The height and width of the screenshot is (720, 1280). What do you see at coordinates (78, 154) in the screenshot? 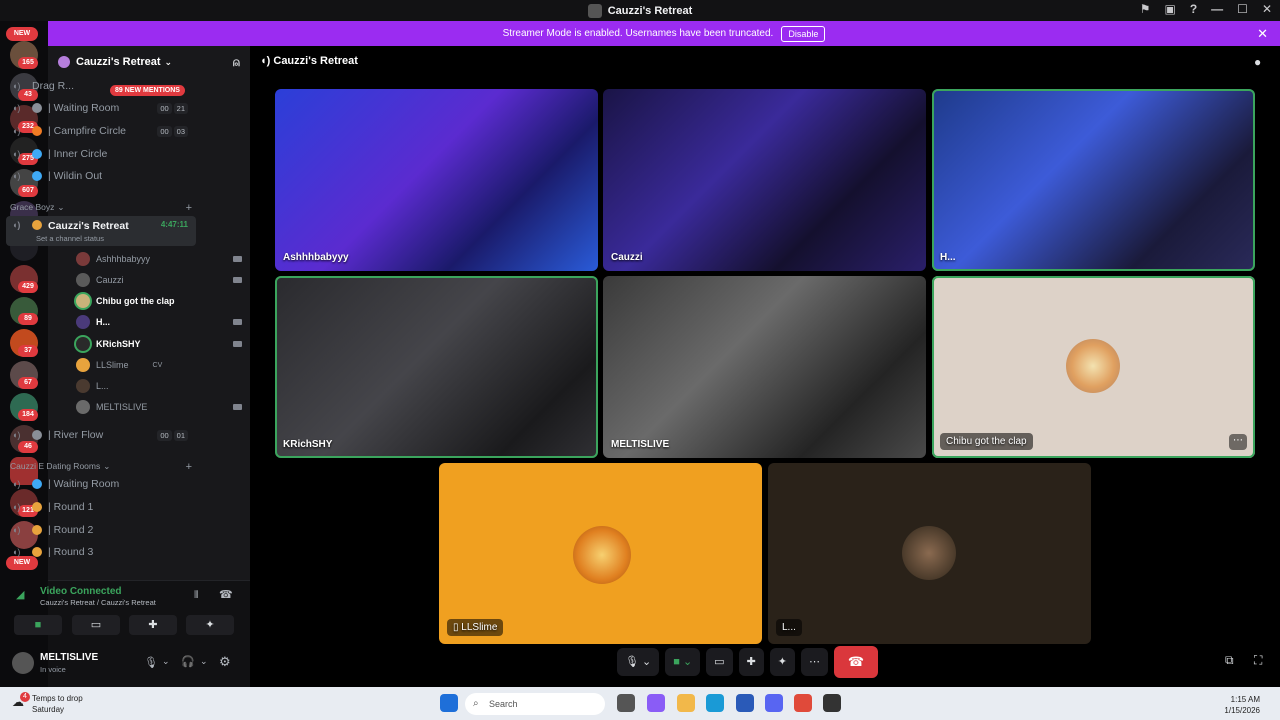
I see `channel-label: | Inner Circle` at bounding box center [78, 154].